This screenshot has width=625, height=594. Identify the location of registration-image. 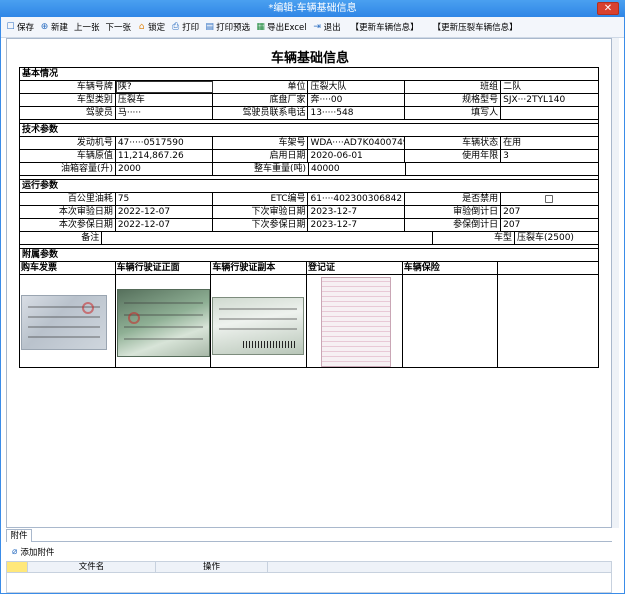
(356, 322).